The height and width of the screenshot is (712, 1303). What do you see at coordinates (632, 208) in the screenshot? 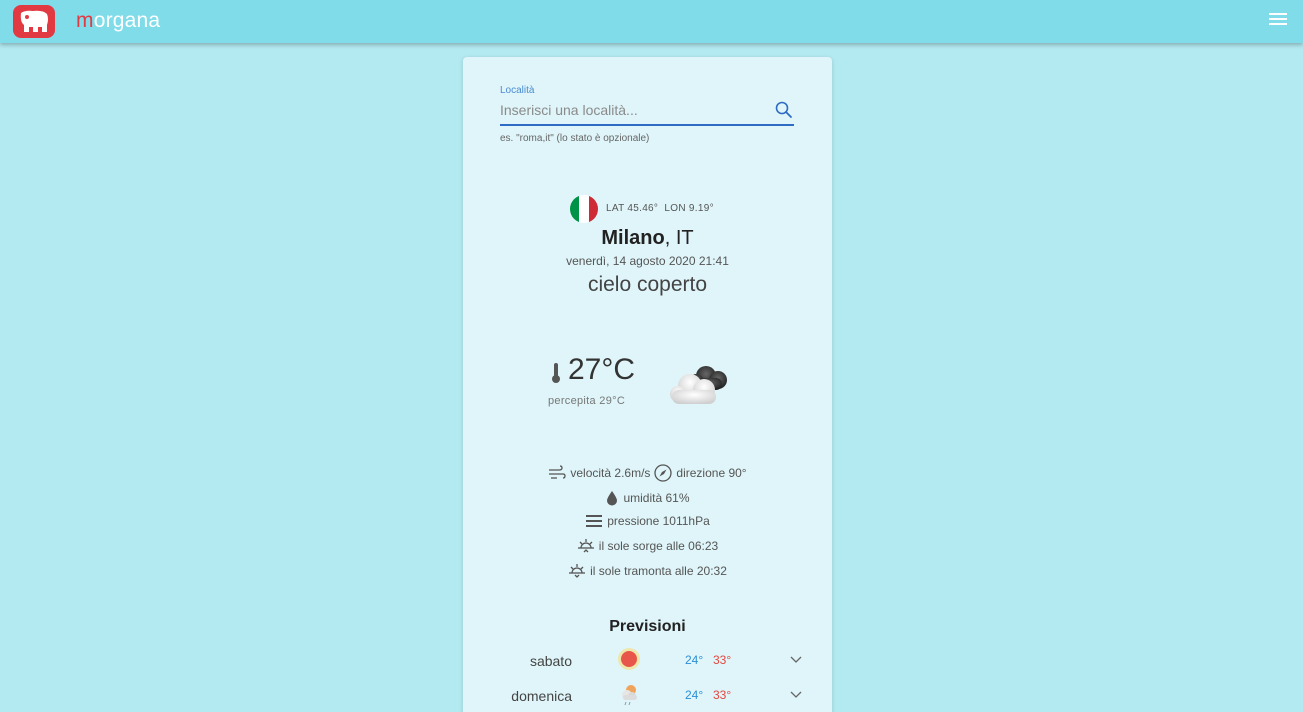
I see `latitude: LAT 45.46°` at bounding box center [632, 208].